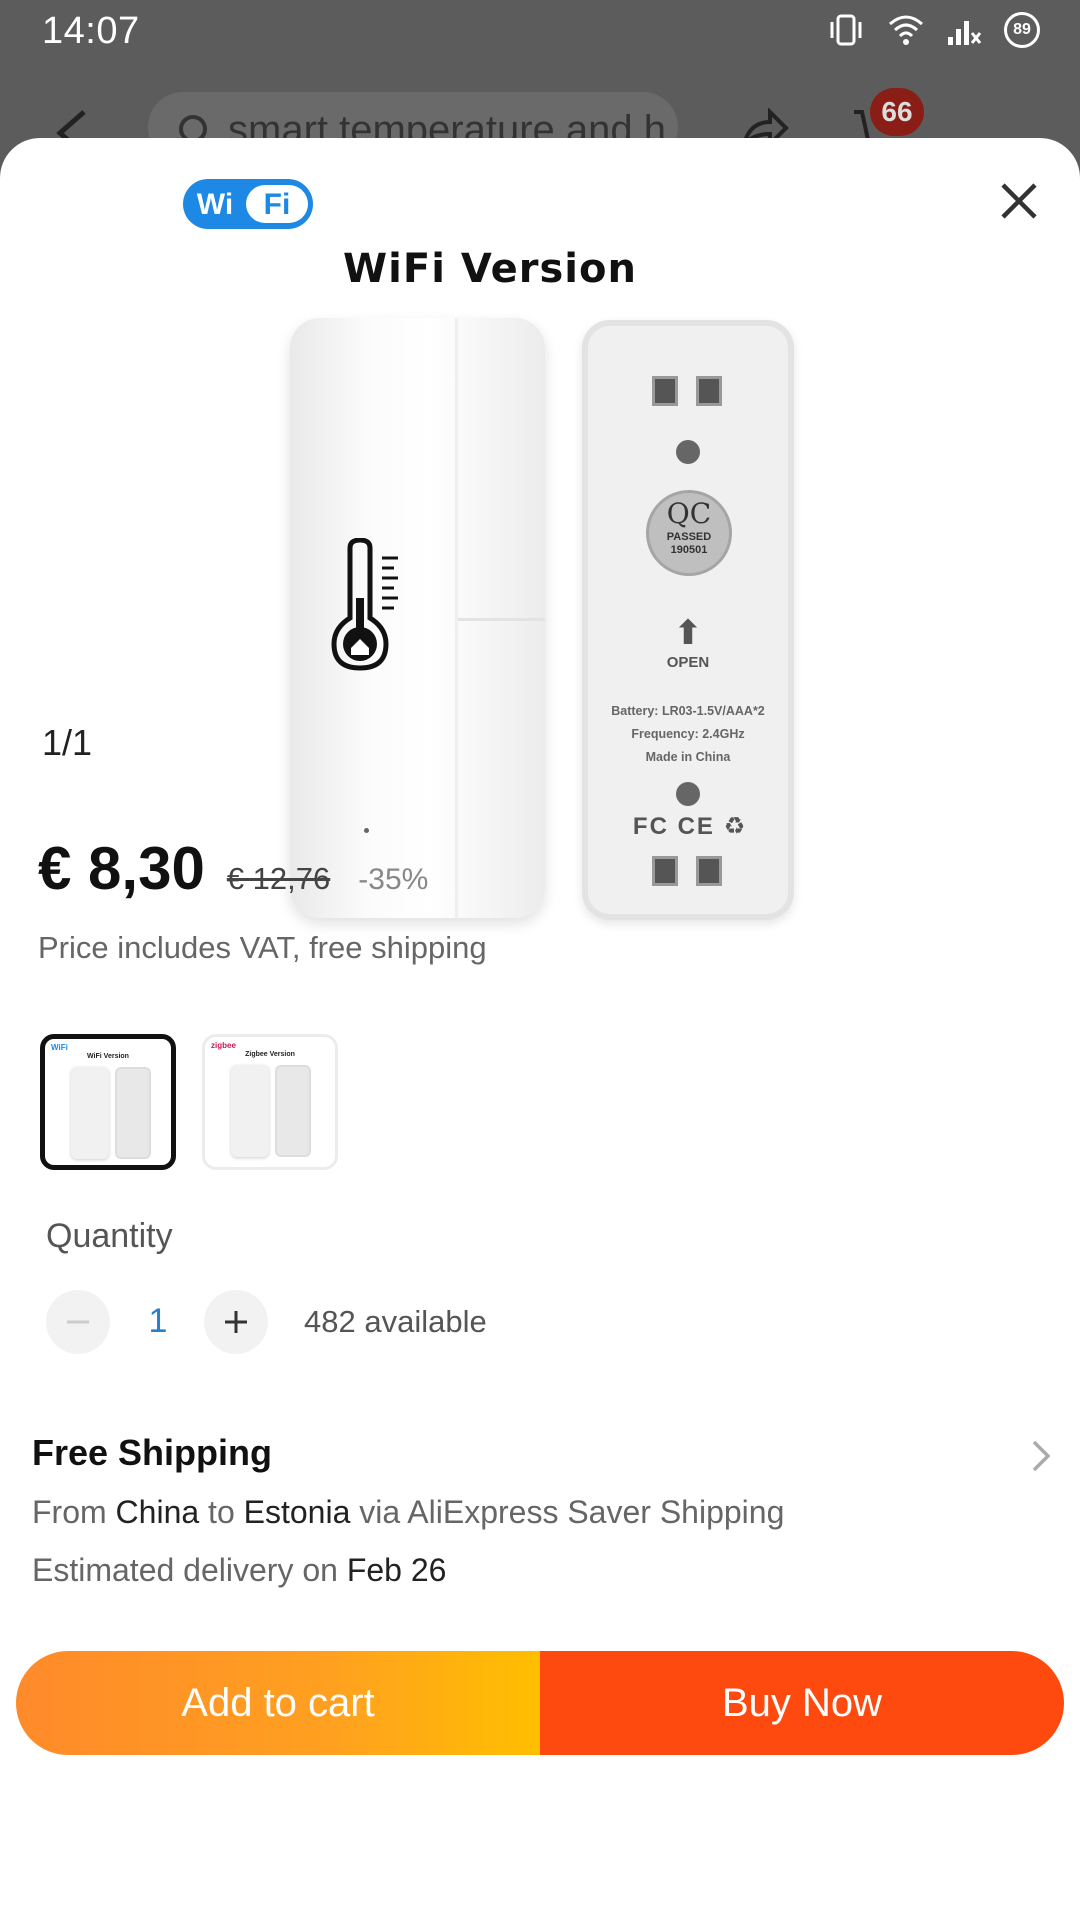 Image resolution: width=1080 pixels, height=1920 pixels. Describe the element at coordinates (109, 1236) in the screenshot. I see `quantity-label: Quantity` at that location.